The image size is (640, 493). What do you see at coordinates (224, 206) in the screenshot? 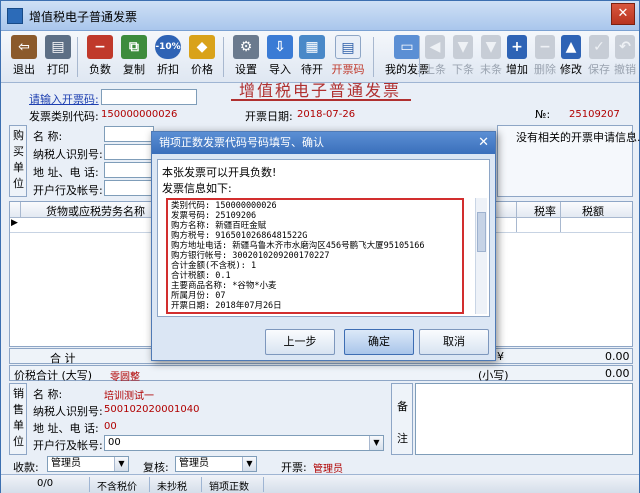
I see `info-line: 类别代码: 150000000026` at bounding box center [224, 206].